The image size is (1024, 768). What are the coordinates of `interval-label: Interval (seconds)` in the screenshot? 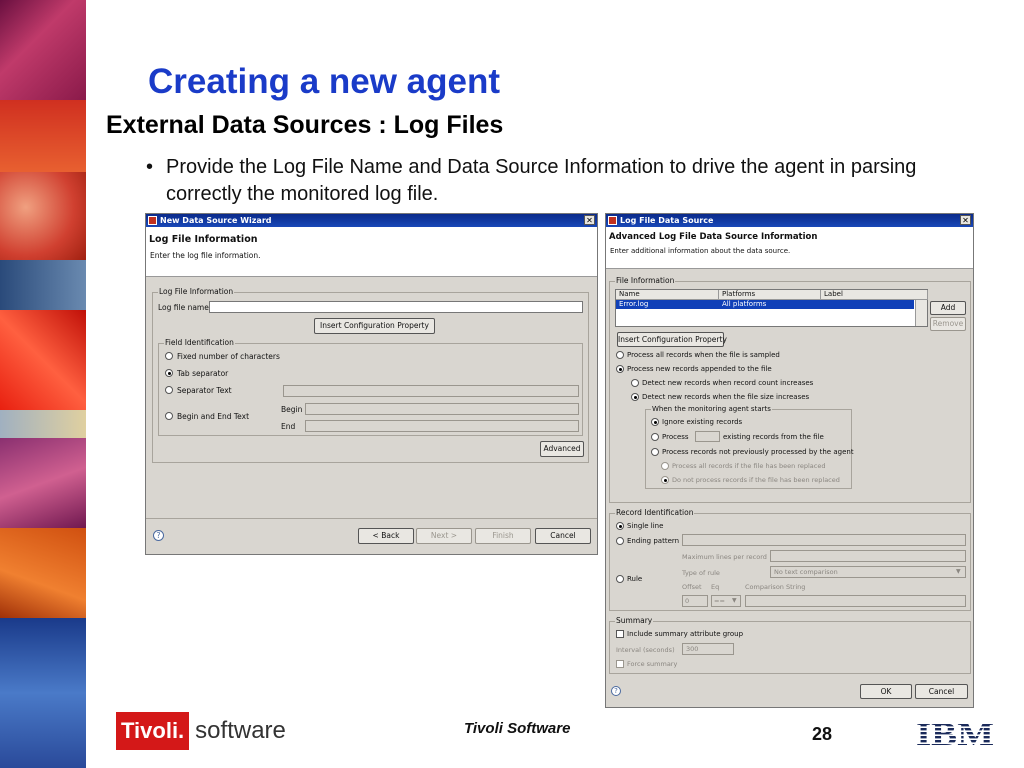 It's located at (645, 650).